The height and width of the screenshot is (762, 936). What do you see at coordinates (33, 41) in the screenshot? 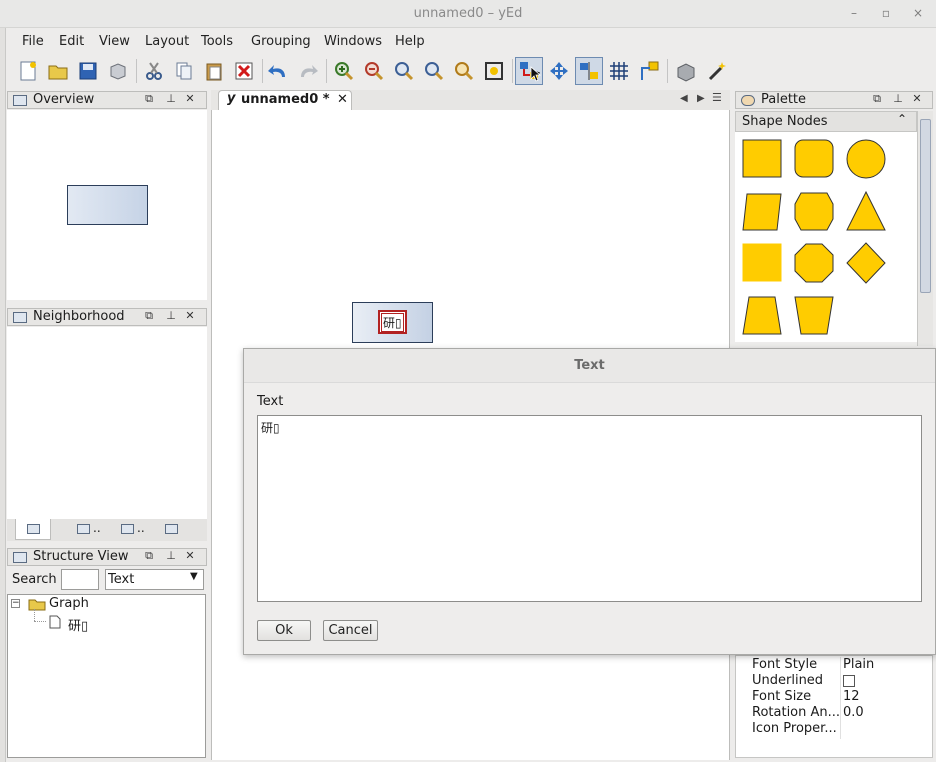
I see `menu-file: File` at bounding box center [33, 41].